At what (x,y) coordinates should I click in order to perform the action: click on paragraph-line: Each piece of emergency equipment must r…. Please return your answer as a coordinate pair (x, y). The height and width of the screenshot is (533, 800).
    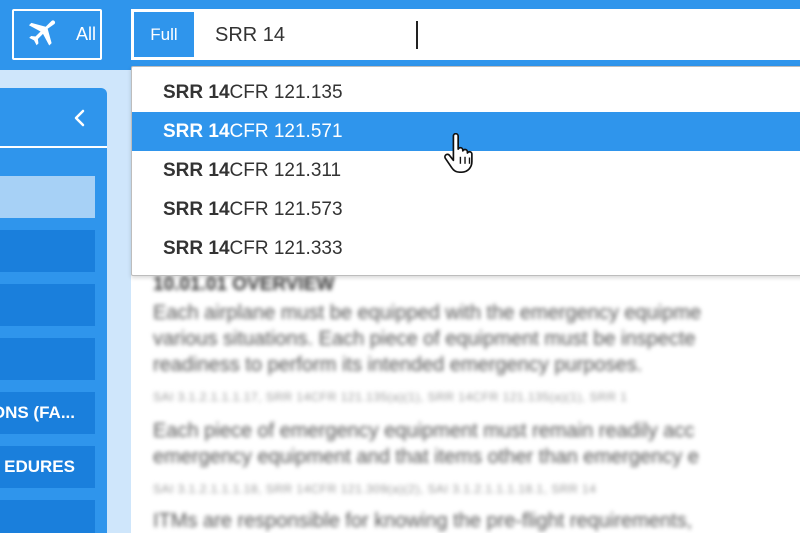
    Looking at the image, I should click on (424, 431).